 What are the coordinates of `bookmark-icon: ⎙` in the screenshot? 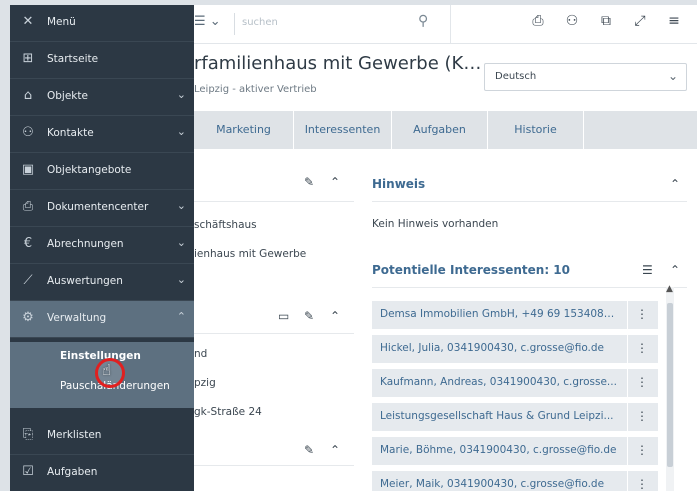 It's located at (538, 21).